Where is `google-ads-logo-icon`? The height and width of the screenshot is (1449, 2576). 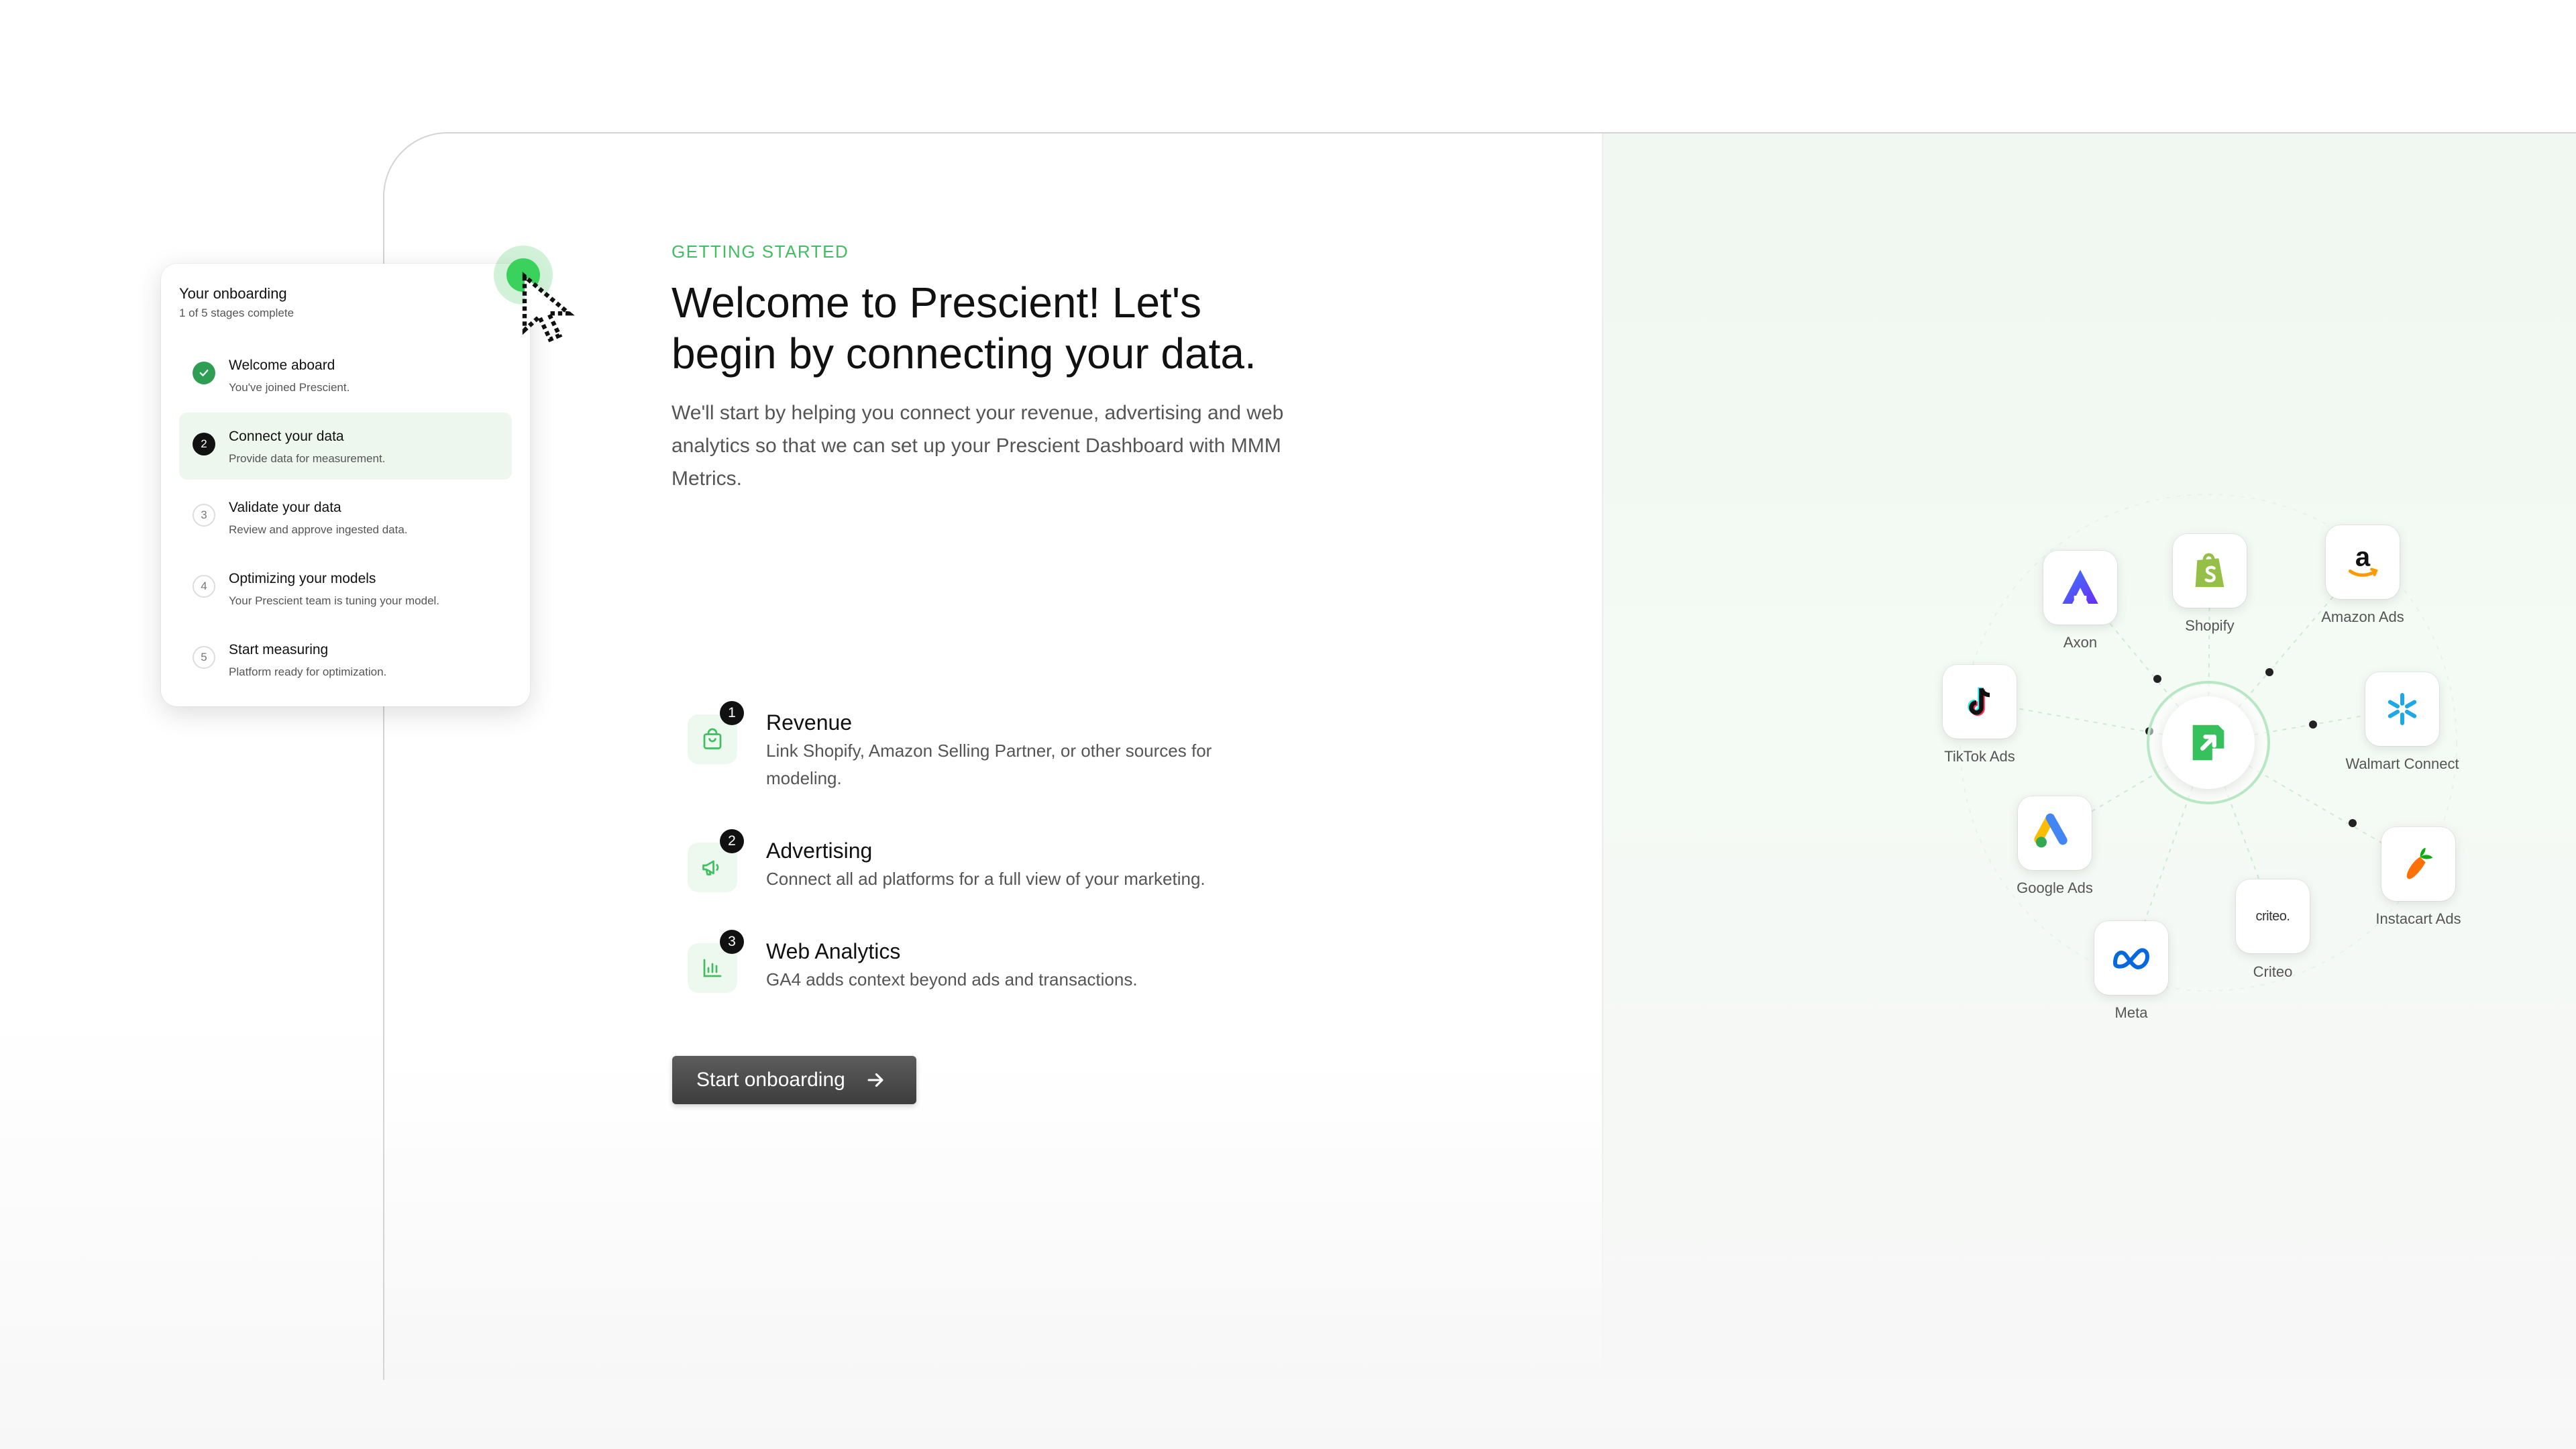
google-ads-logo-icon is located at coordinates (2055, 833).